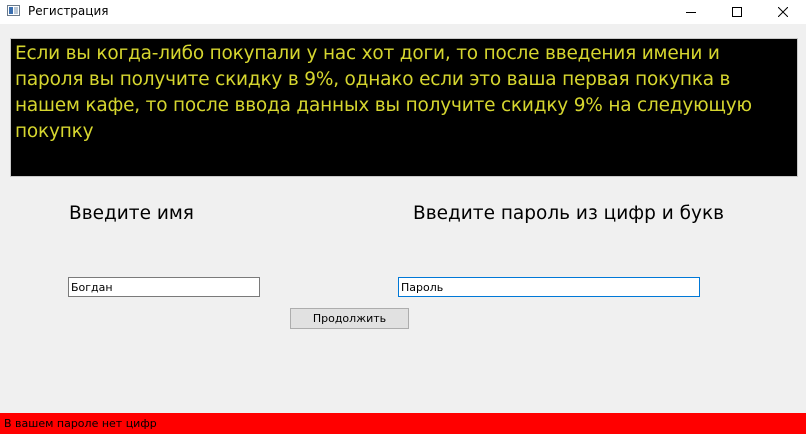 This screenshot has width=806, height=434. I want to click on close-icon, so click(783, 12).